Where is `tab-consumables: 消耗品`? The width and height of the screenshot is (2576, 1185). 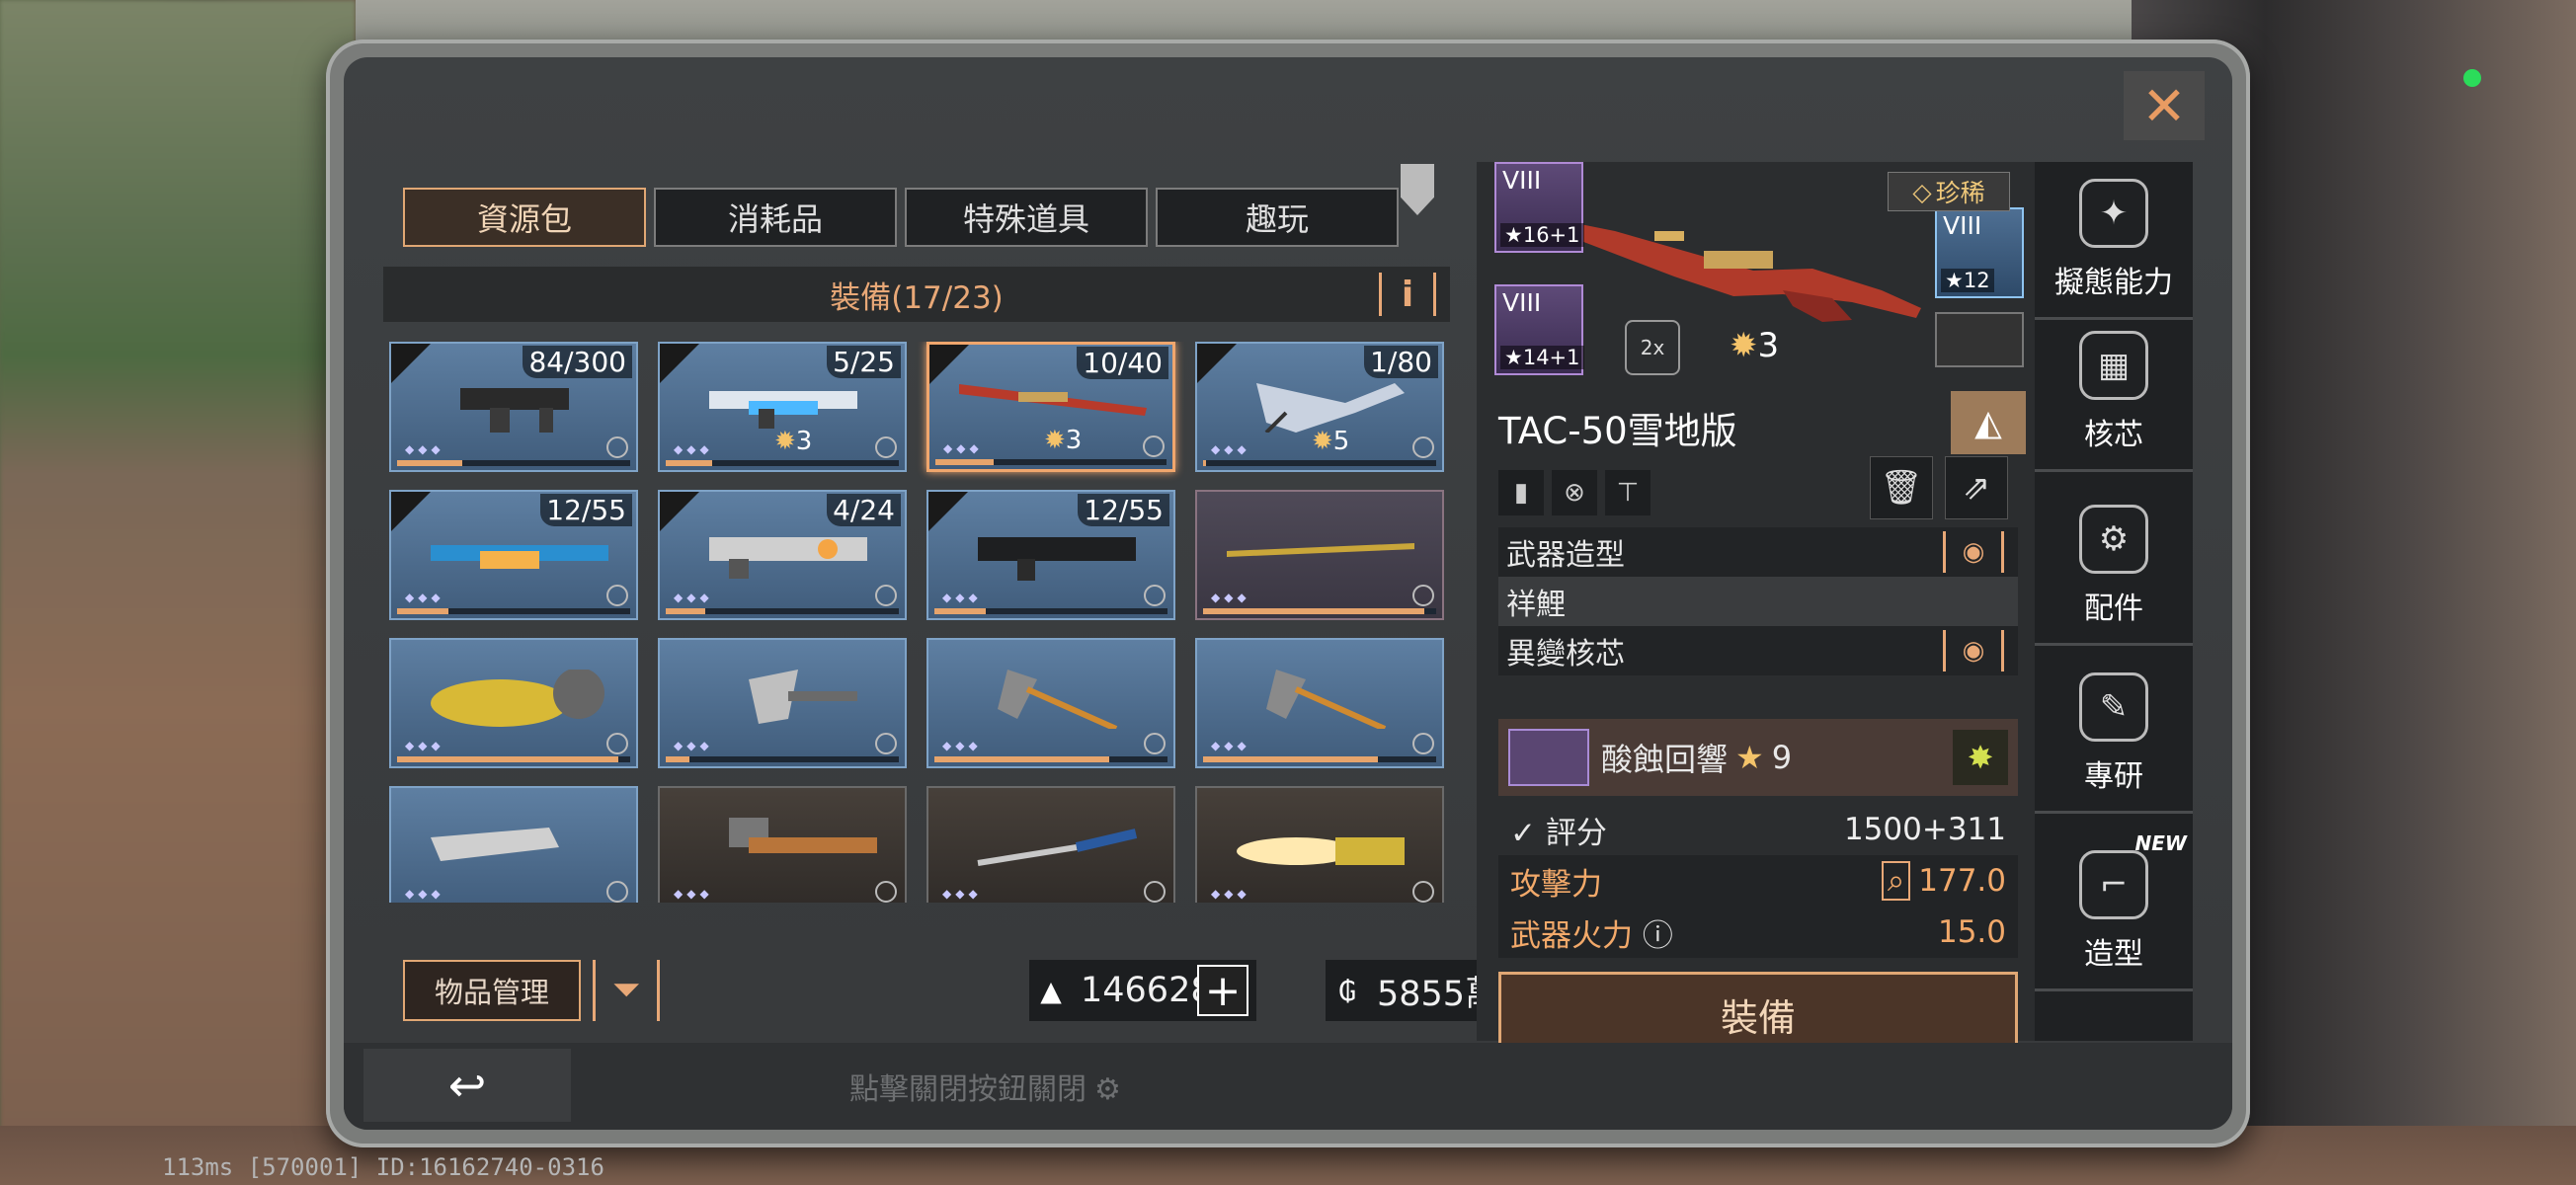 tab-consumables: 消耗品 is located at coordinates (775, 218).